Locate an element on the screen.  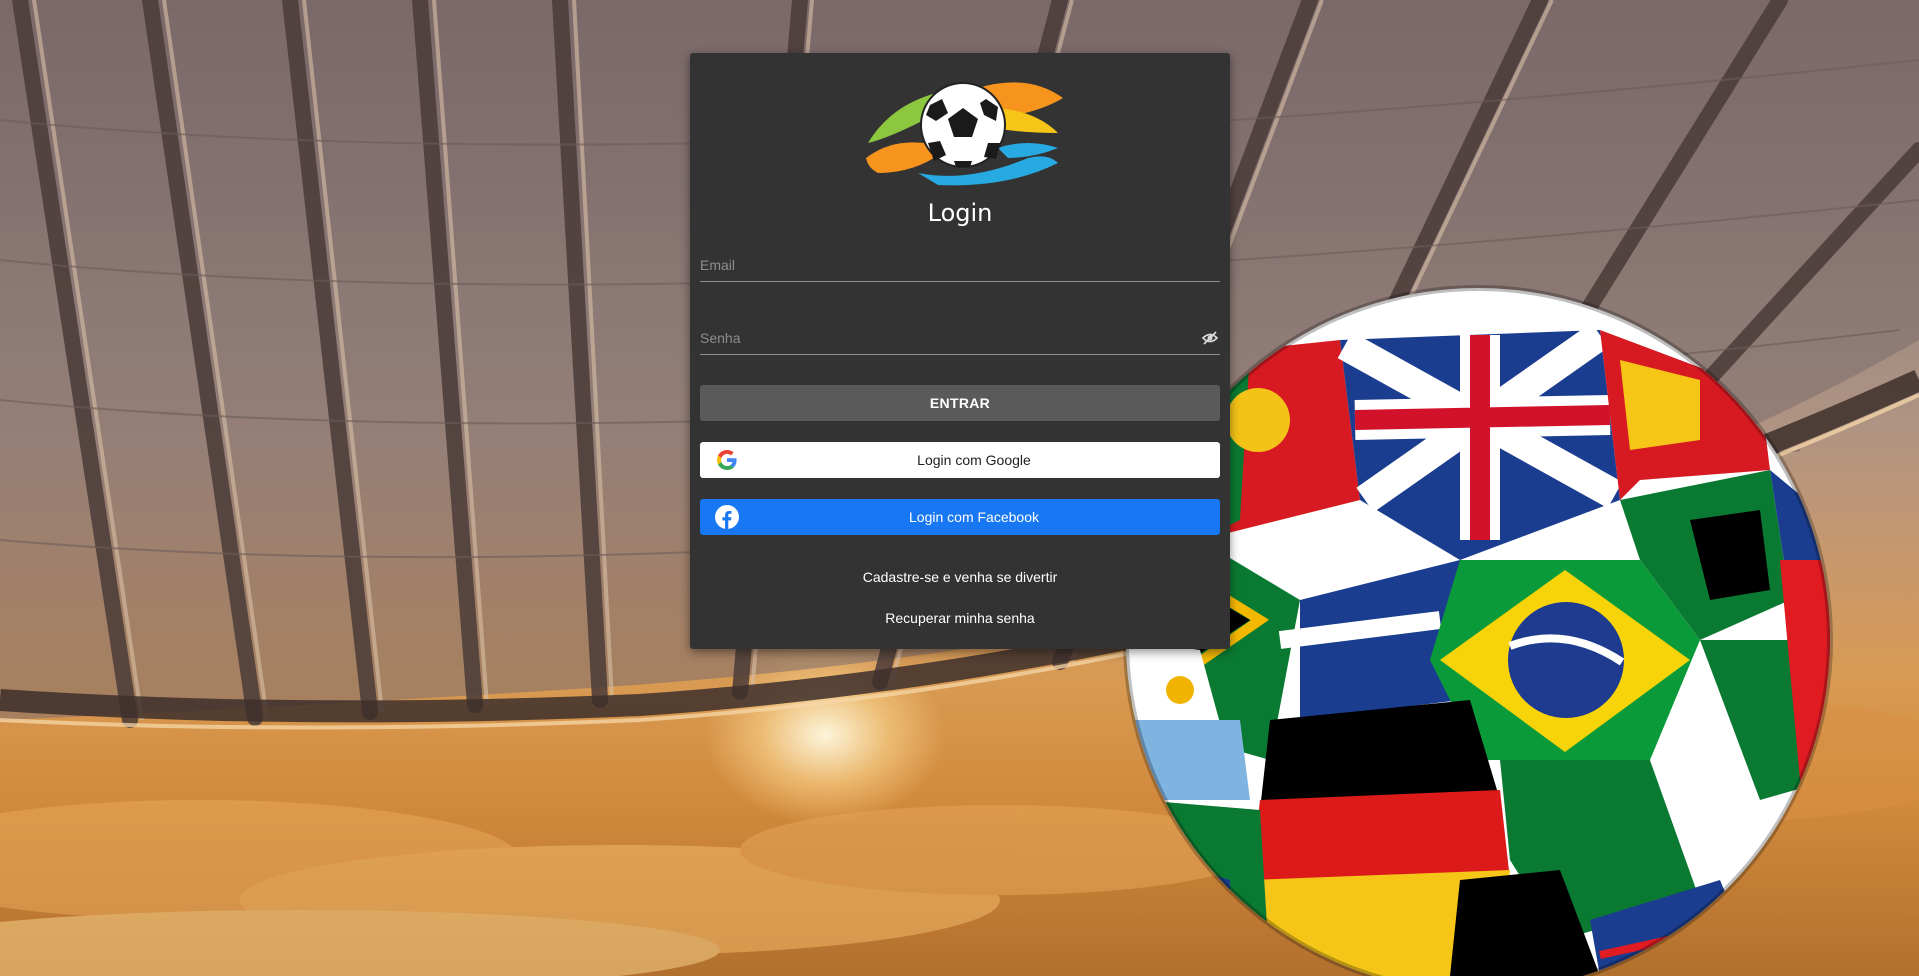
facebook-button-label: Login com Facebook is located at coordinates (974, 517).